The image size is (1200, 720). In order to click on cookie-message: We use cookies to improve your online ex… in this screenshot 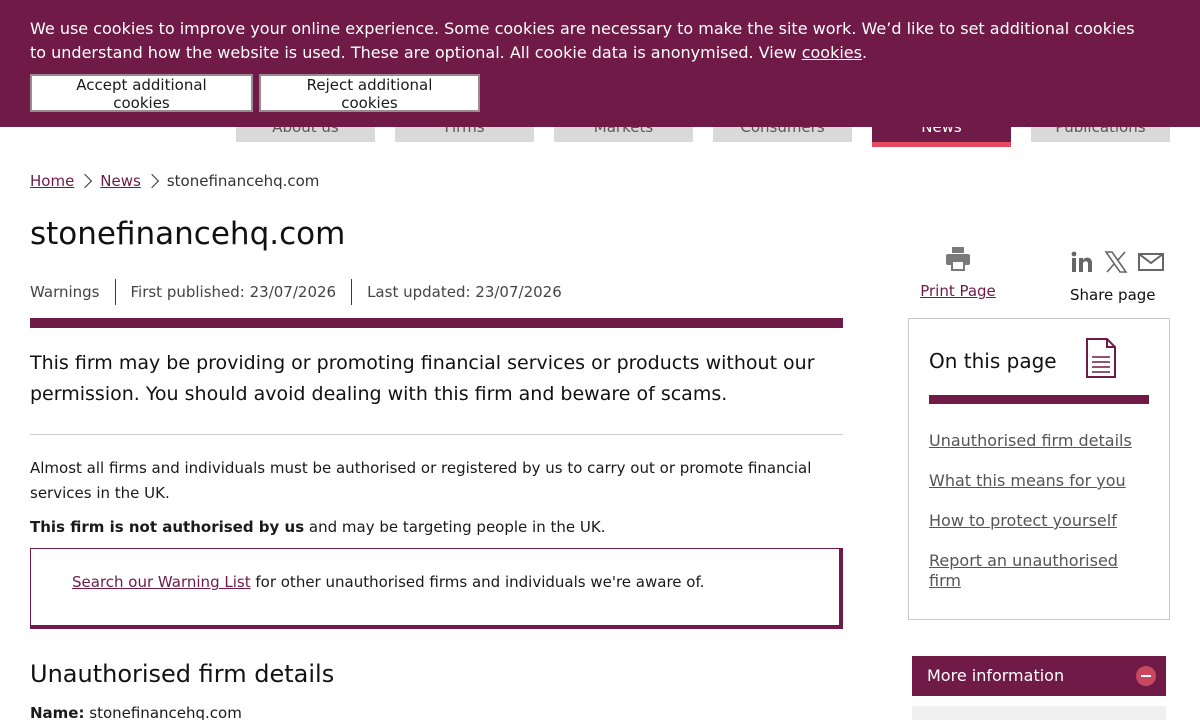, I will do `click(582, 40)`.